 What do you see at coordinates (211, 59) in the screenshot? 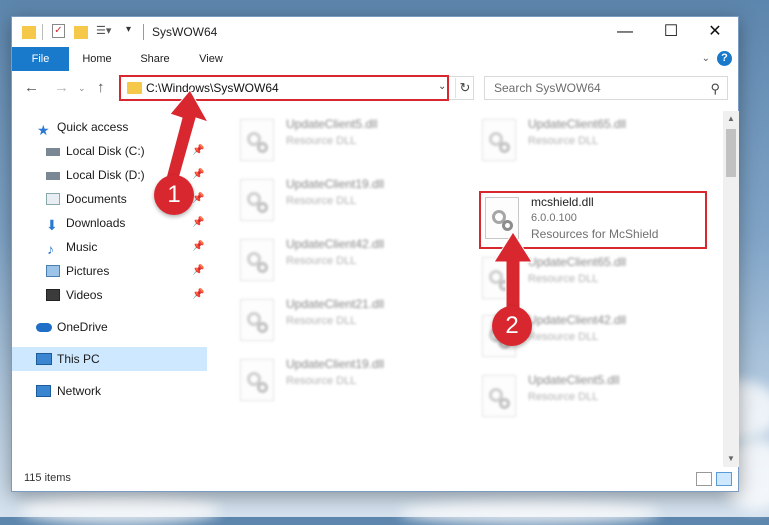
I see `tab-view: View` at bounding box center [211, 59].